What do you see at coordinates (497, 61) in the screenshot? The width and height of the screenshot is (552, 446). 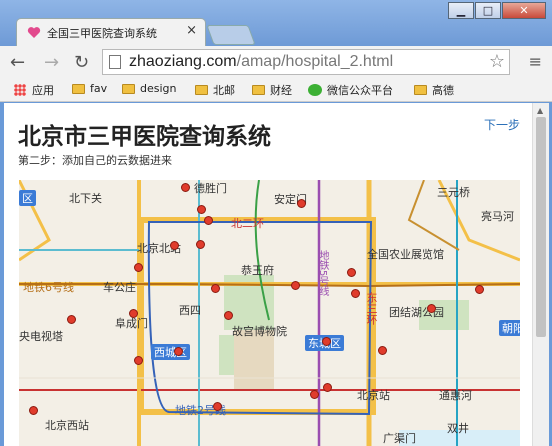 I see `bookmark-star-icon: ☆` at bounding box center [497, 61].